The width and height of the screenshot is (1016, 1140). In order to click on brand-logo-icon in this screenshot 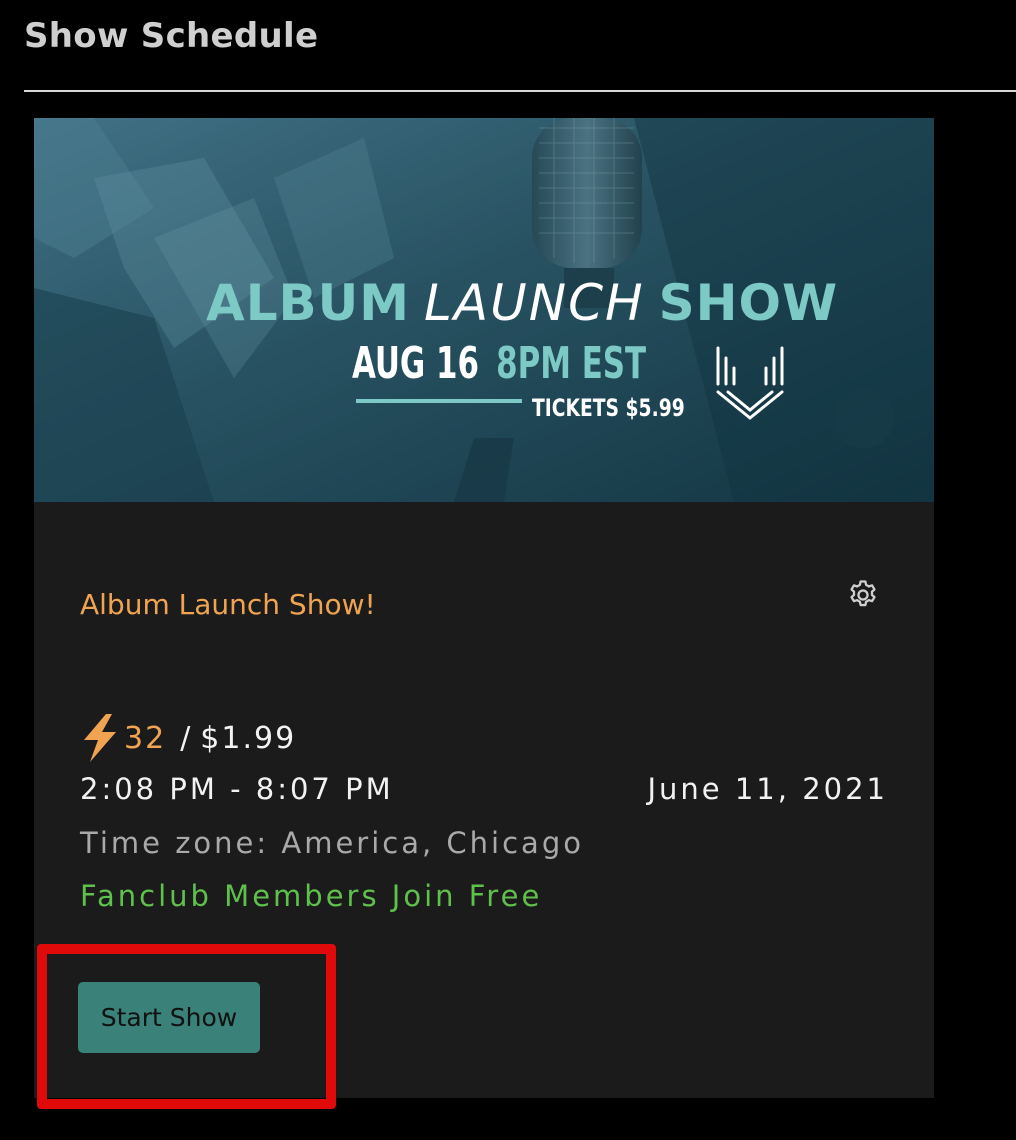, I will do `click(750, 383)`.